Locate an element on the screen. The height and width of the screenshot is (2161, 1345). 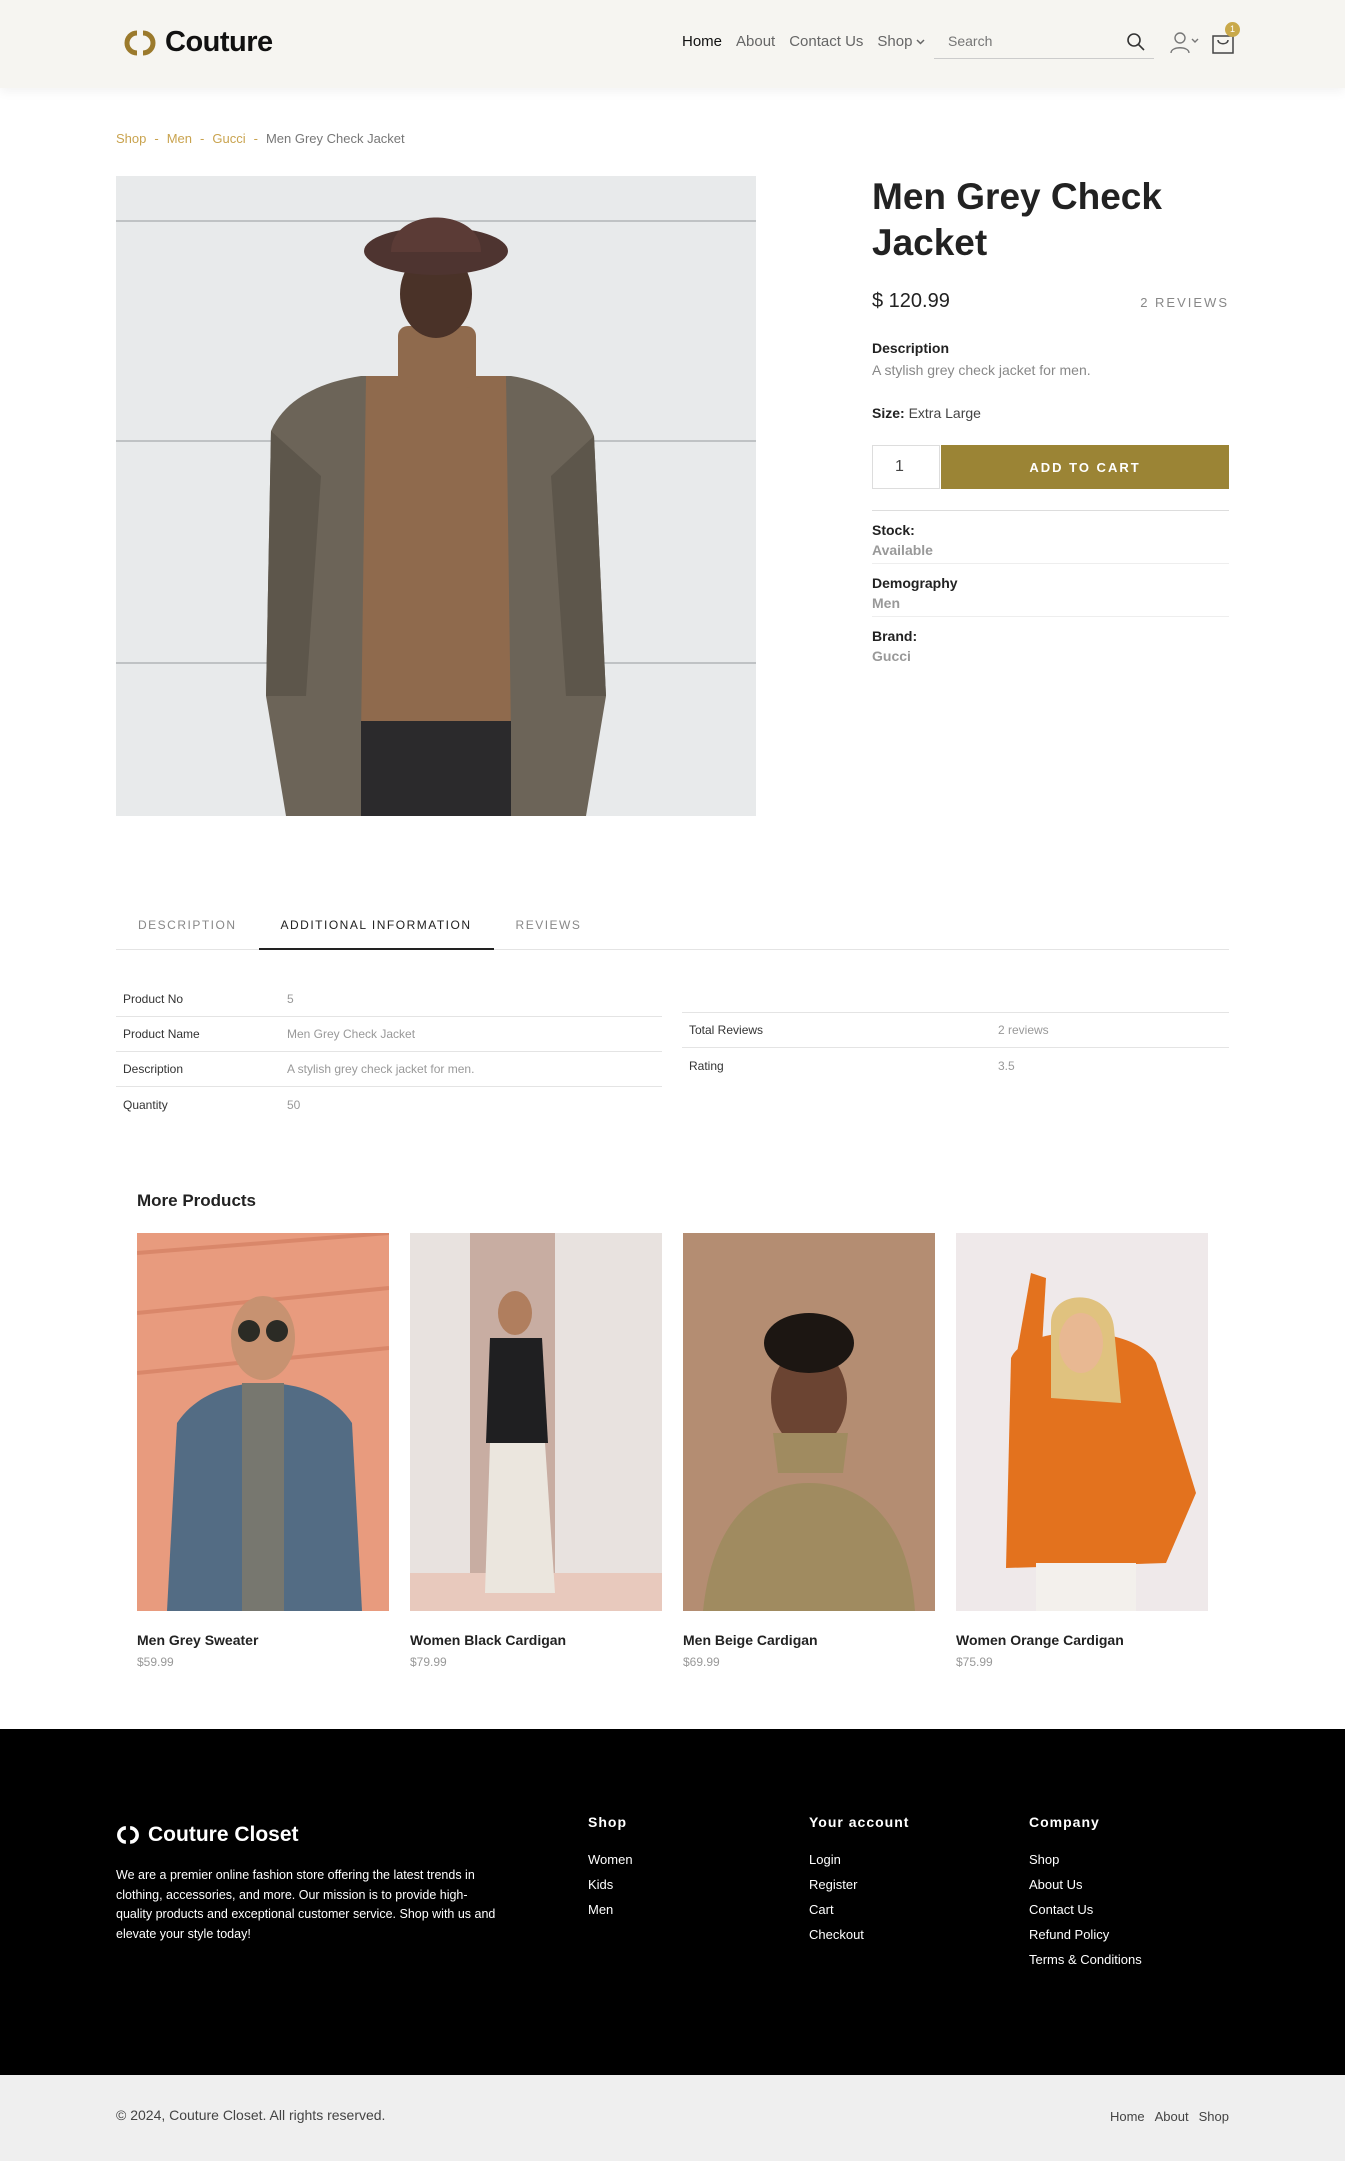
meta-demography: Demography Men is located at coordinates (1050, 590).